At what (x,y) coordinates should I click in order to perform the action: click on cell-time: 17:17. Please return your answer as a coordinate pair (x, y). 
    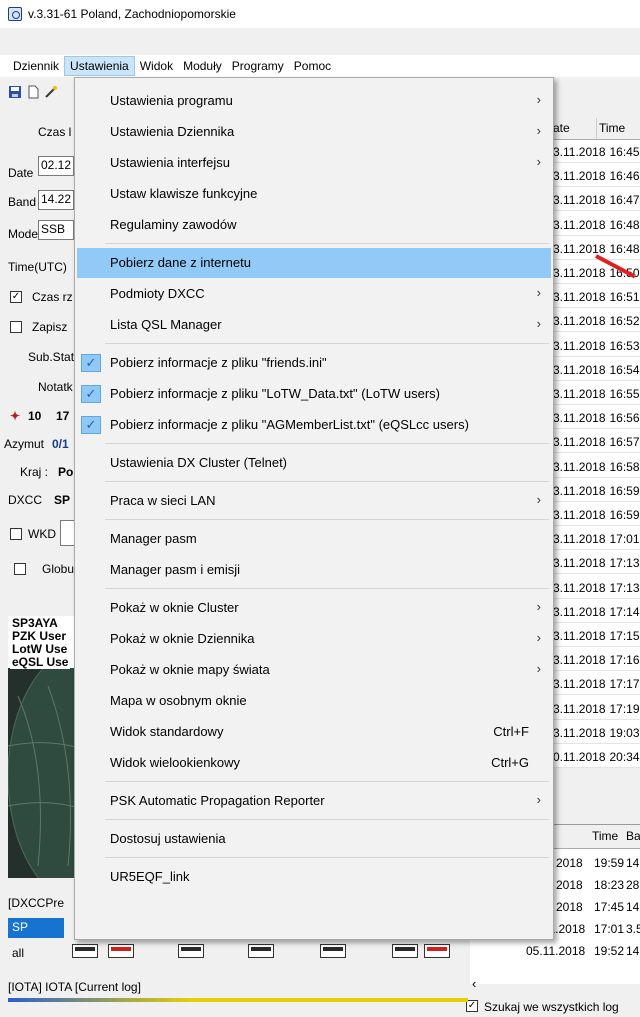
    Looking at the image, I should click on (624, 684).